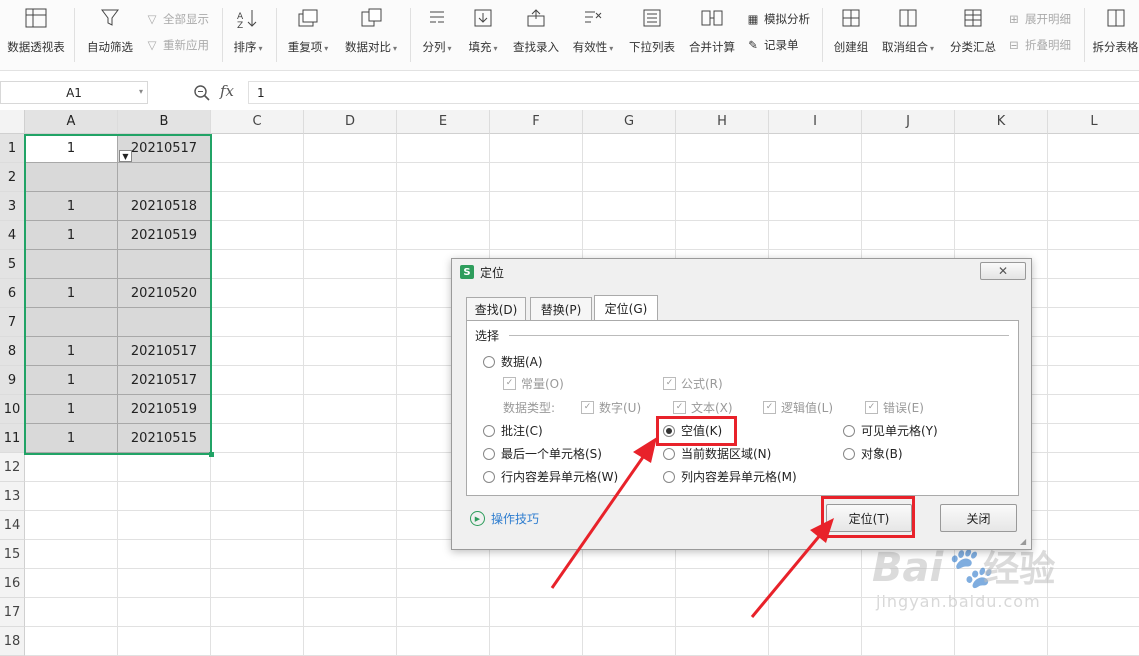  Describe the element at coordinates (822, 530) in the screenshot. I see `arrowhead-goto-icon` at that location.